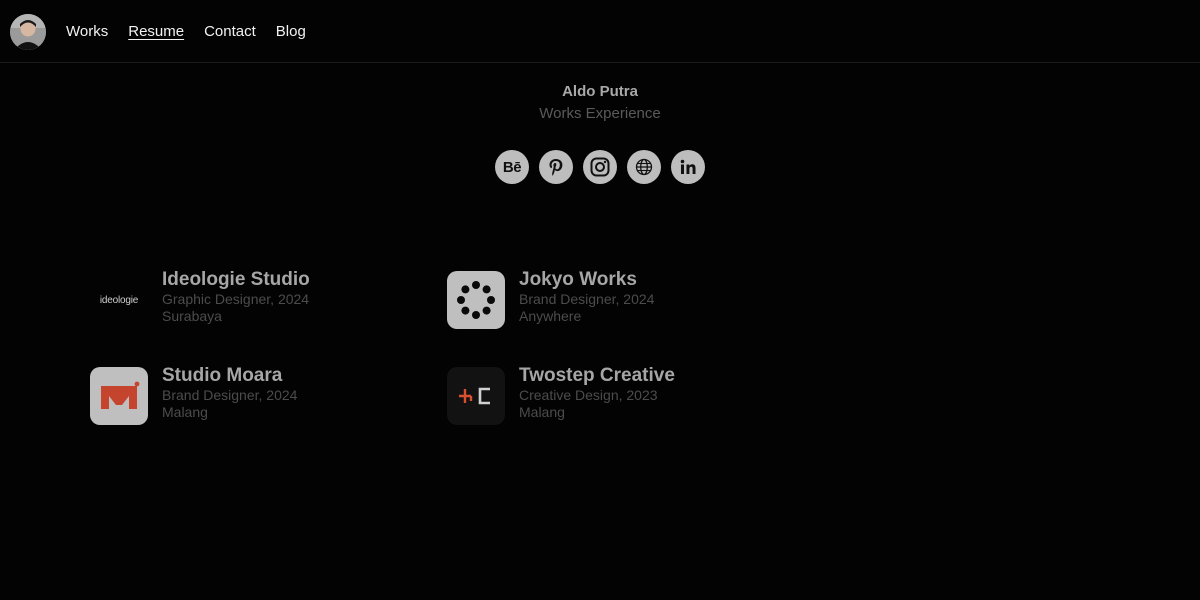 This screenshot has height=600, width=1200. What do you see at coordinates (600, 31) in the screenshot?
I see `top-nav: Works Resume Contact Blog` at bounding box center [600, 31].